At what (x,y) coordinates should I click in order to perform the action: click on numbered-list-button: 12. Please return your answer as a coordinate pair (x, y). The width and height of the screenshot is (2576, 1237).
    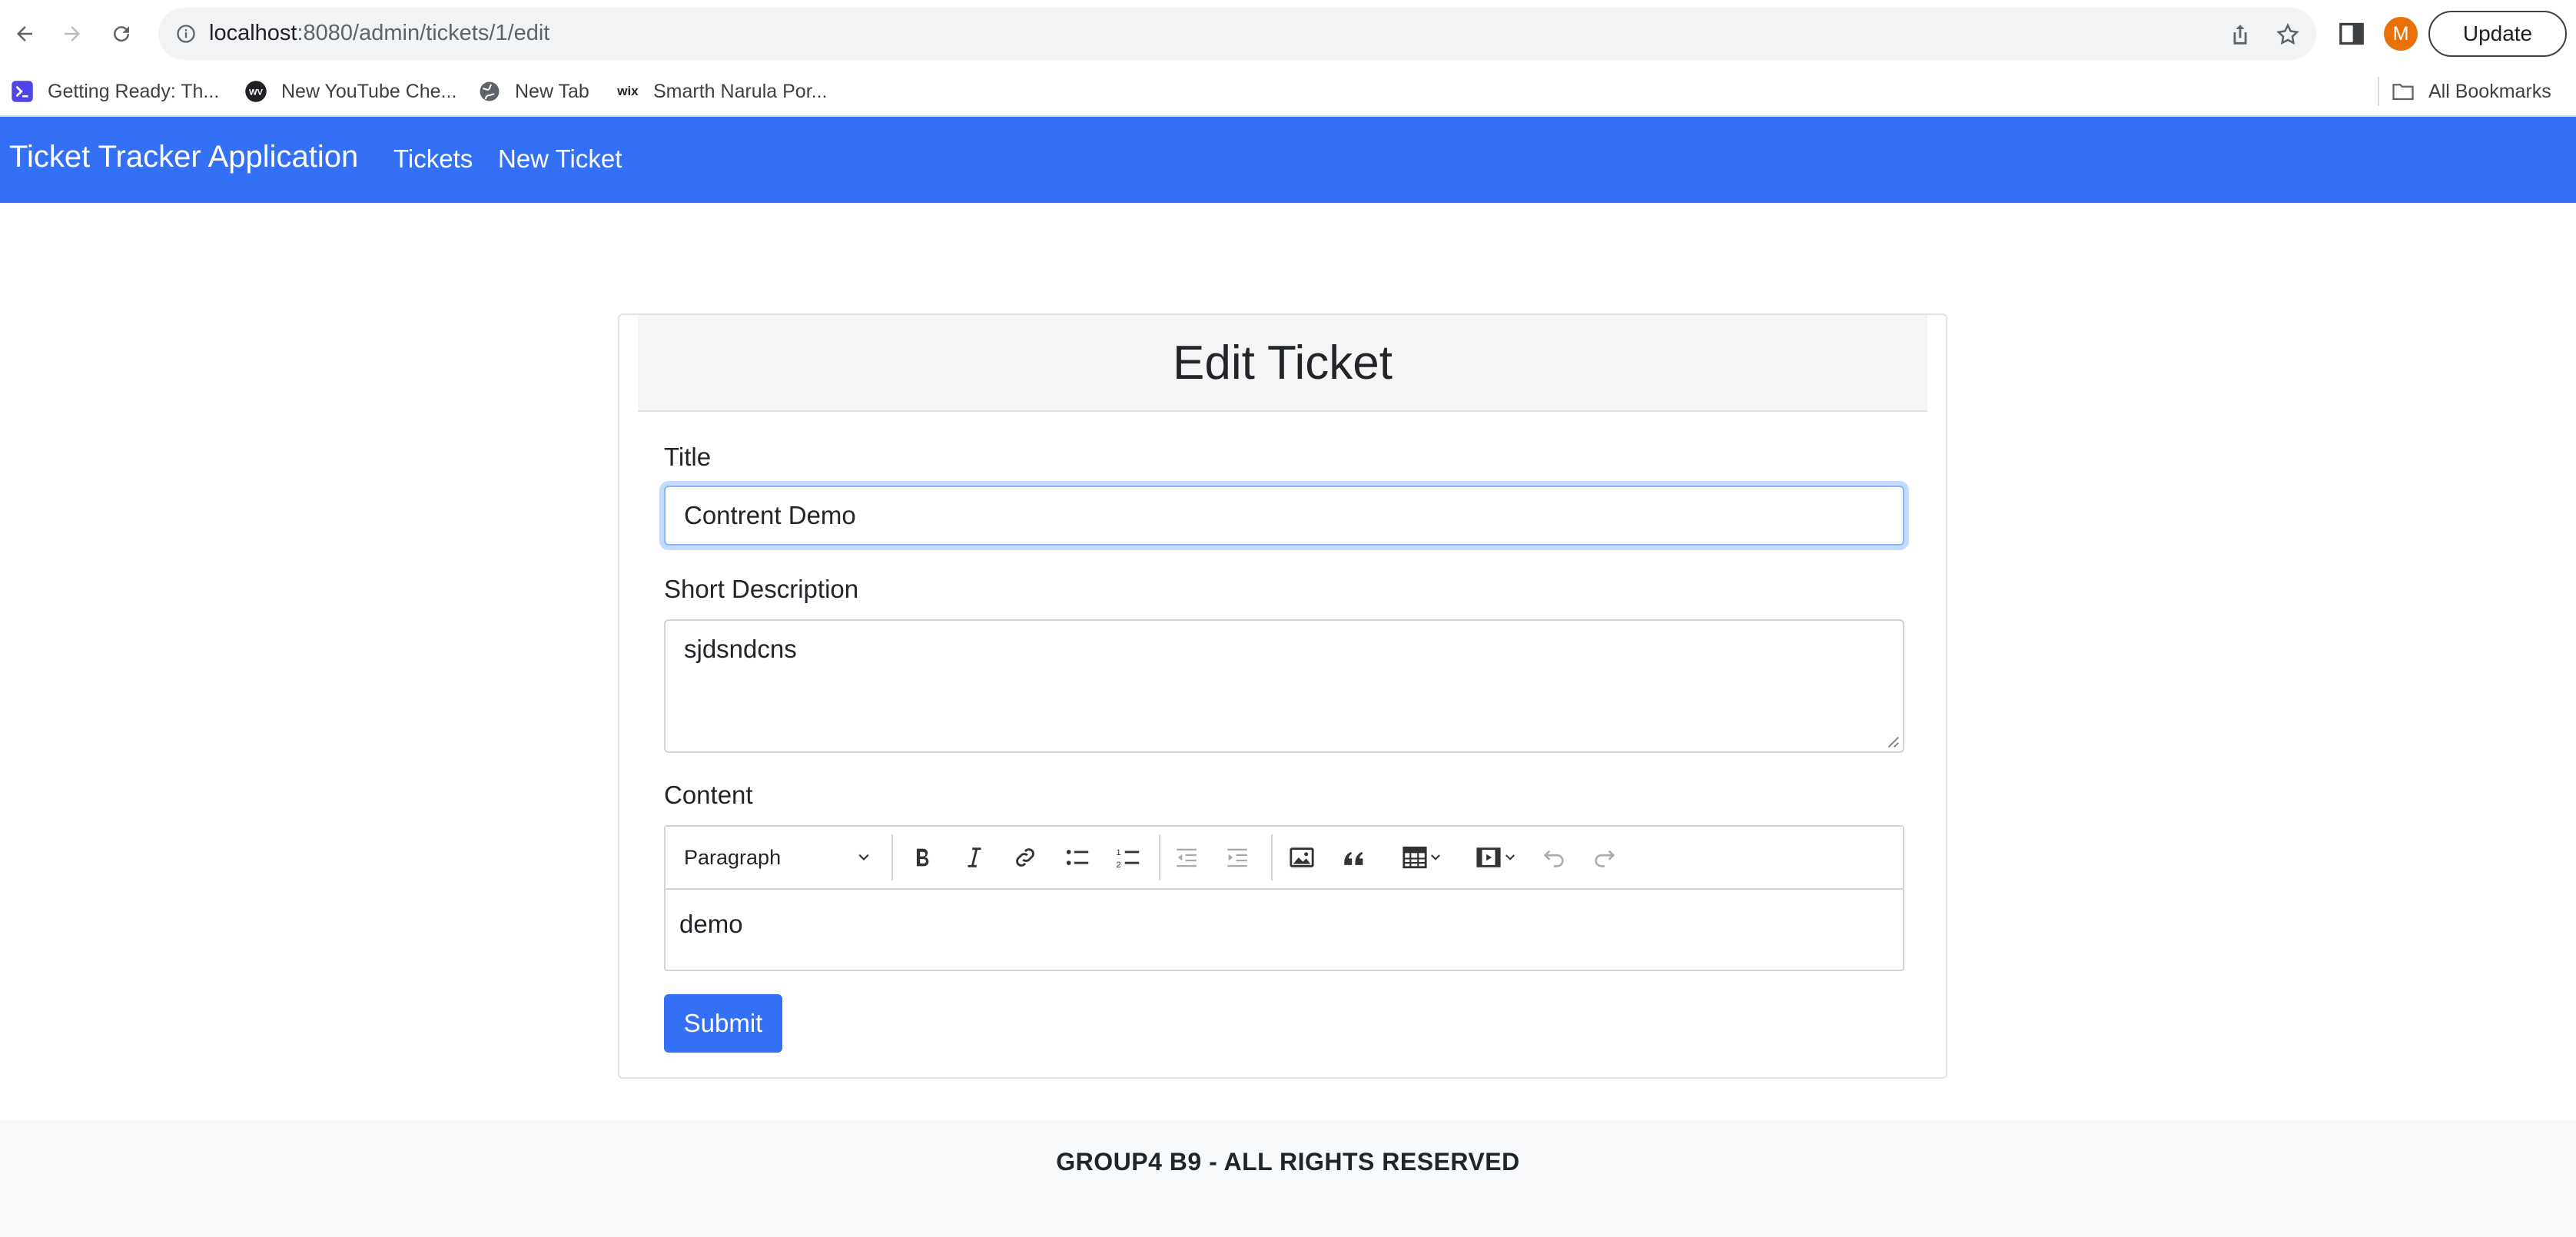
    Looking at the image, I should click on (1128, 857).